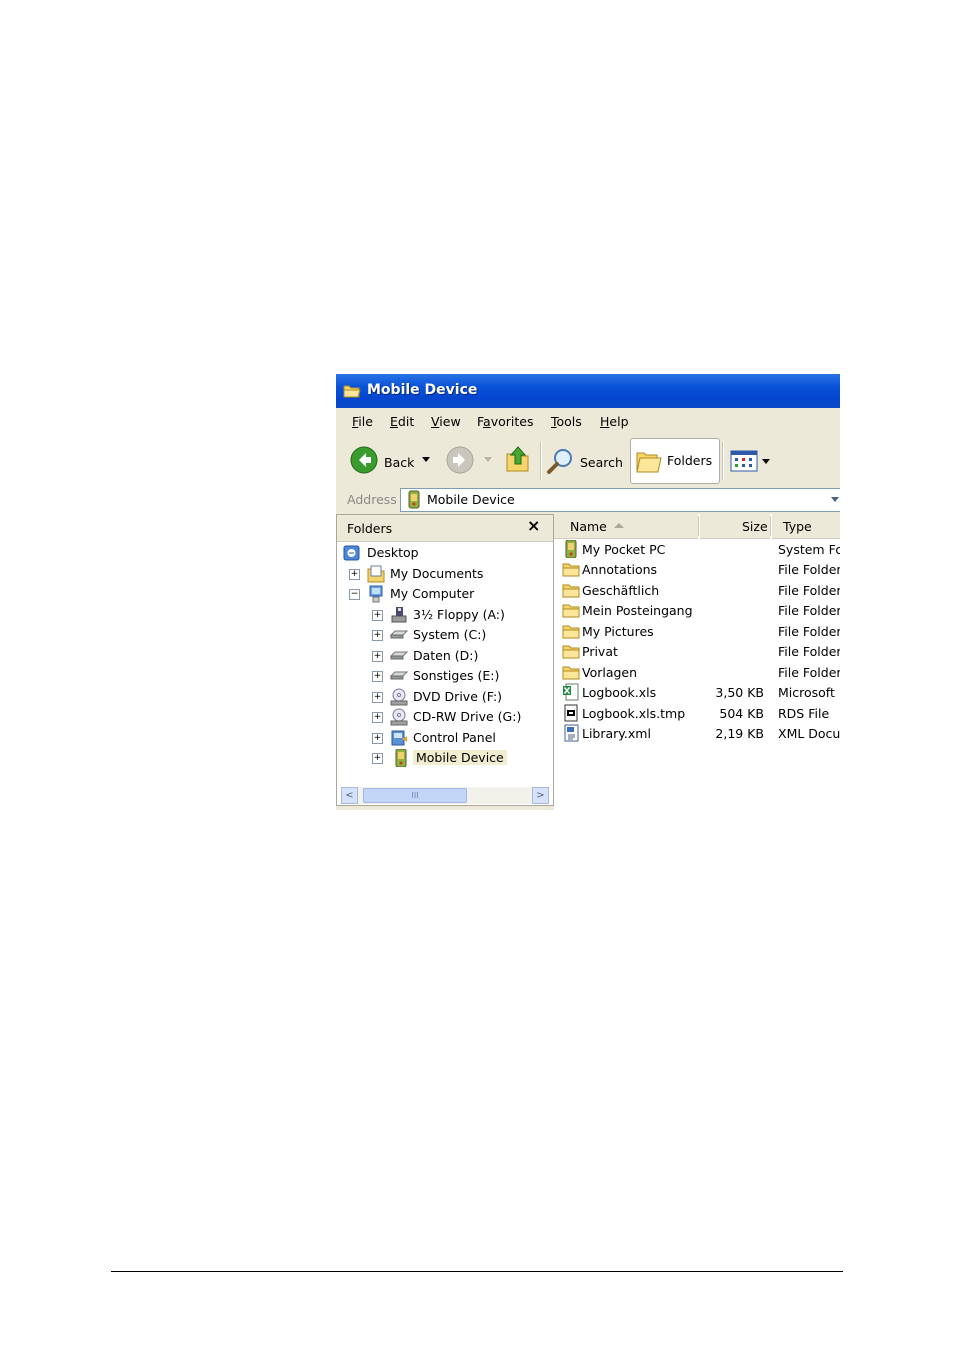 The height and width of the screenshot is (1350, 954). I want to click on tree-item-control-panel: + Control Panel, so click(462, 738).